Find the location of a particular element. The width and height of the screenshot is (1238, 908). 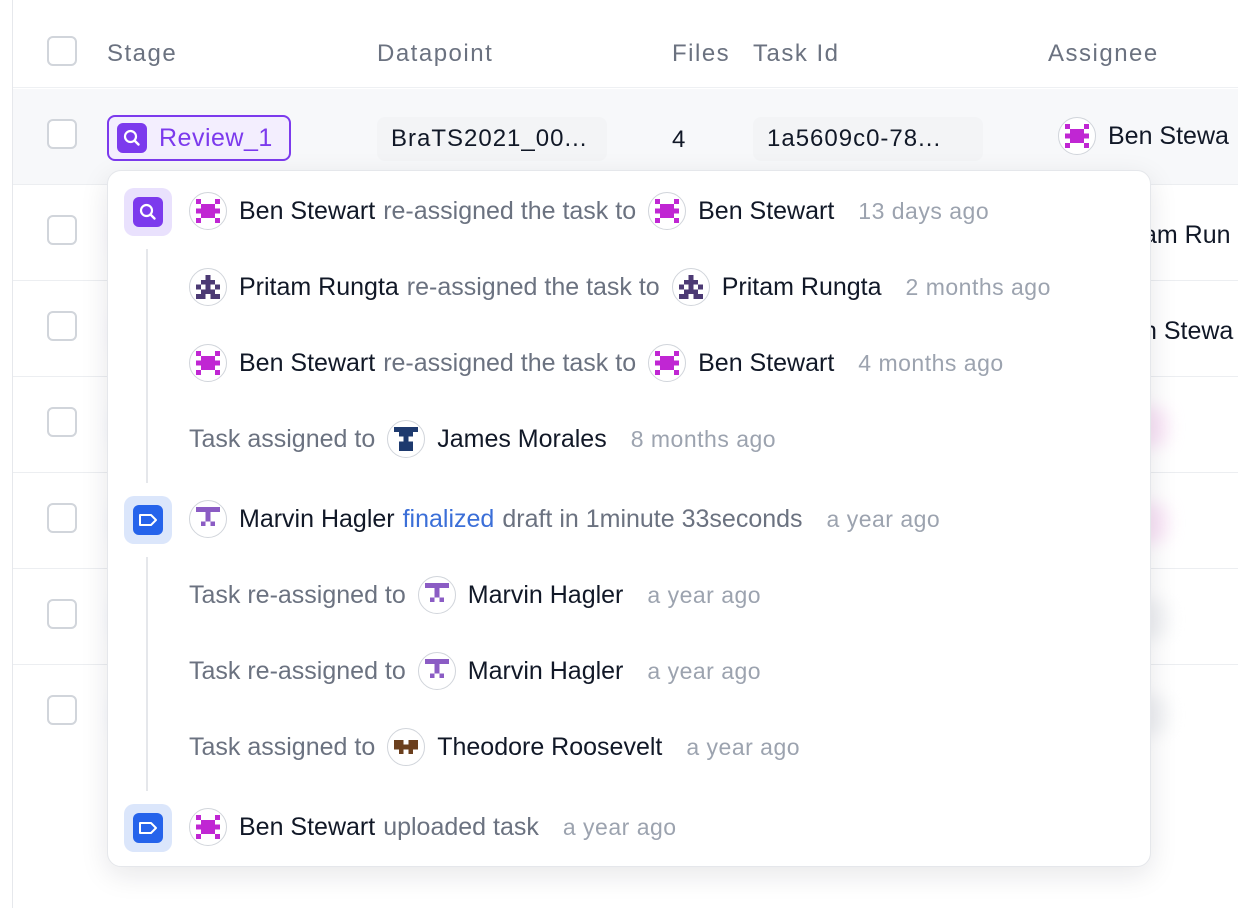

column-header-datapoint: Datapoint is located at coordinates (435, 54).